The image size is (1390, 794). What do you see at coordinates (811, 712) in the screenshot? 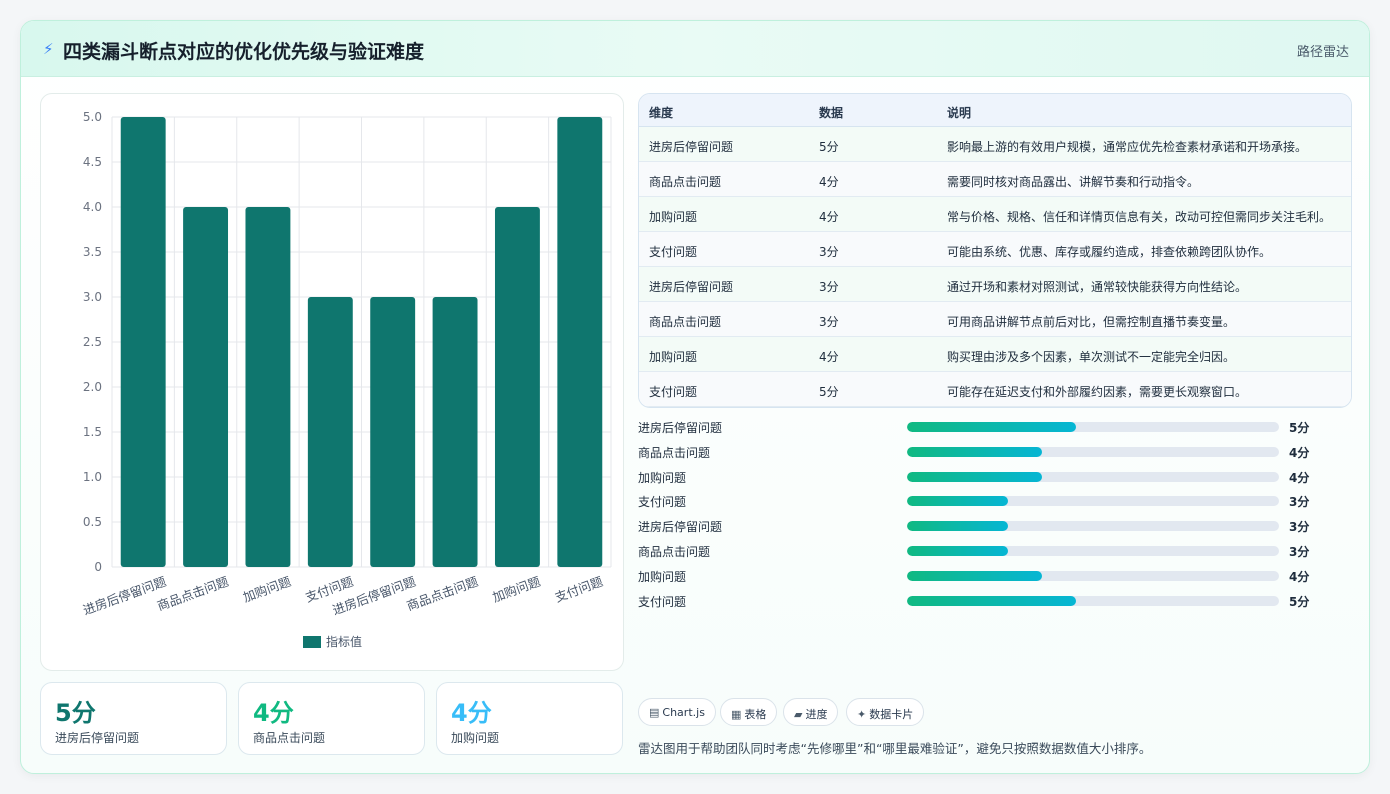
I see `pill-progress: ▰ 进度` at bounding box center [811, 712].